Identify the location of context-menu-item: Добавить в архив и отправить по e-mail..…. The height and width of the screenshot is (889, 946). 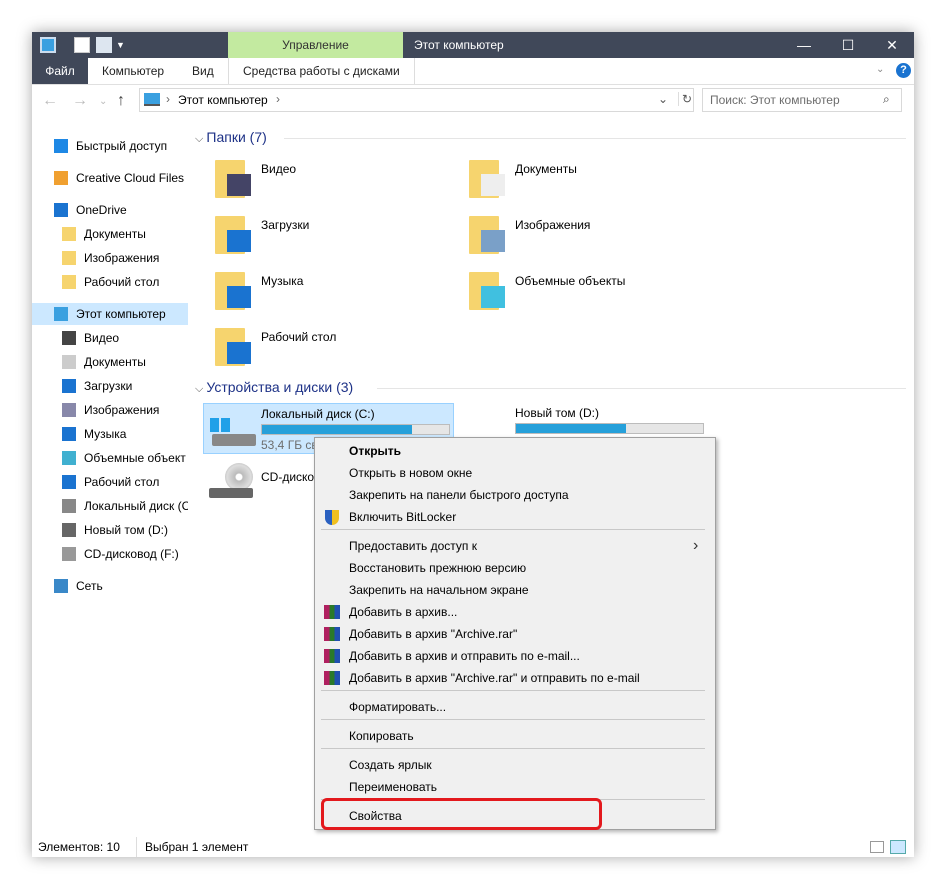
(464, 656).